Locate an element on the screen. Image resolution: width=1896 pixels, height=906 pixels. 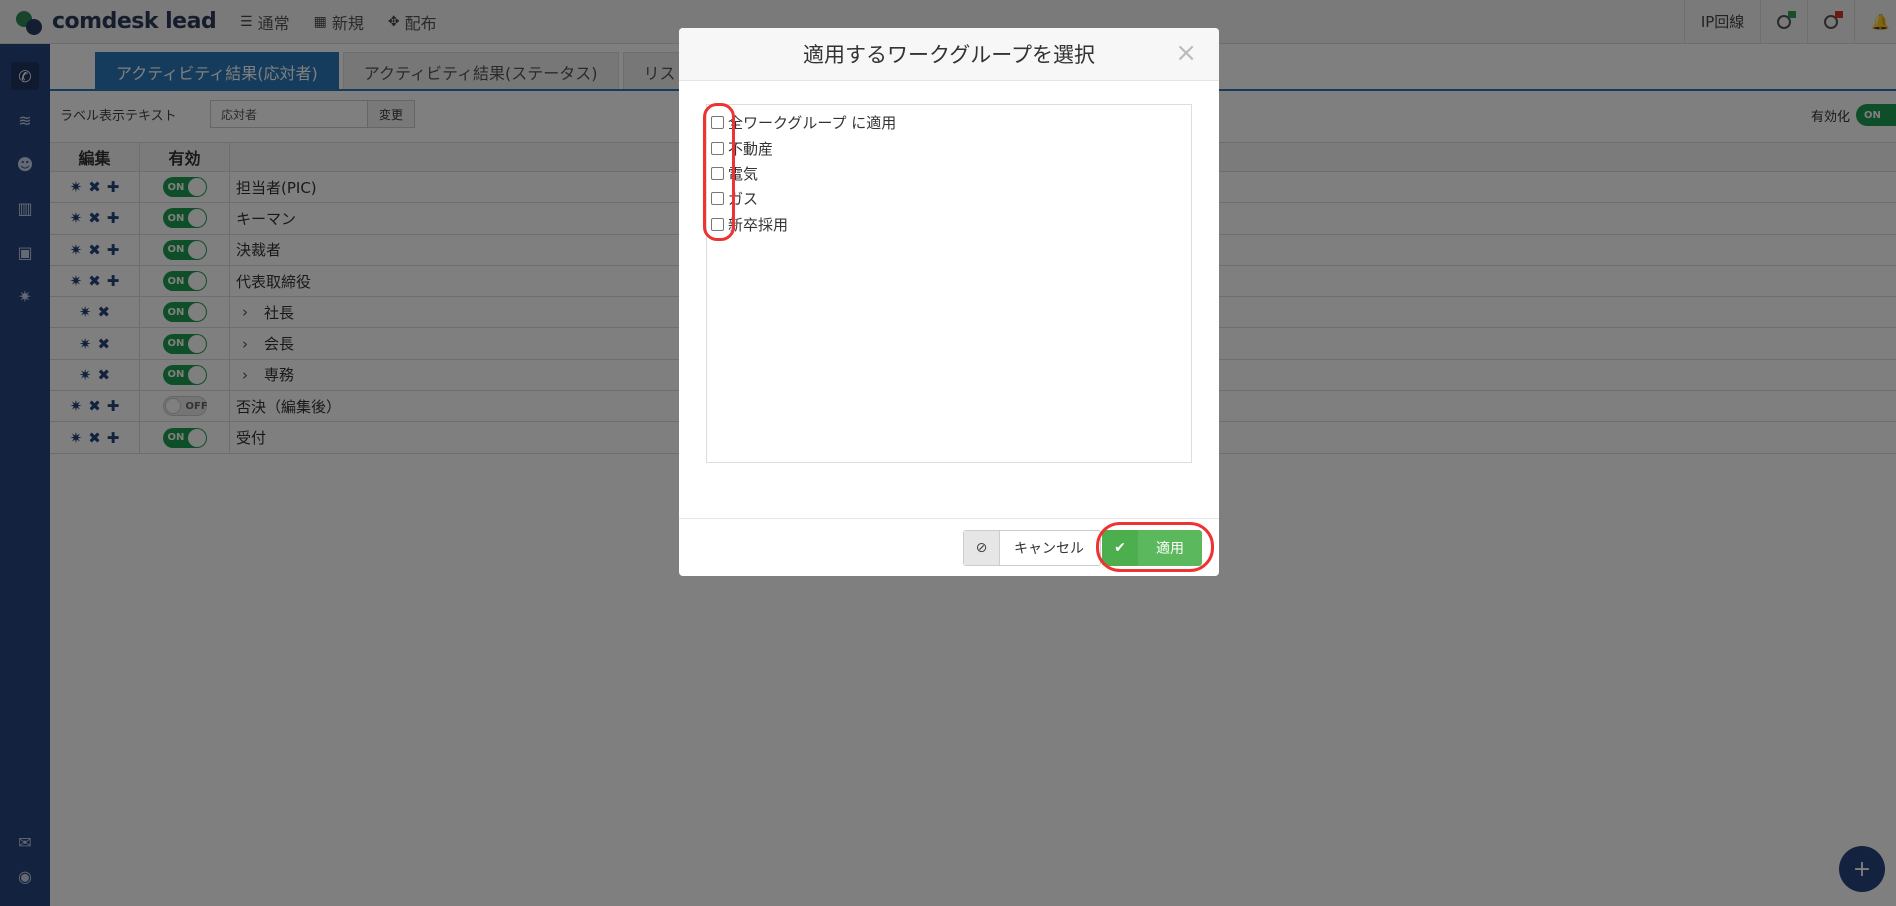
workgroup-option: 全ワークグループ に適用 is located at coordinates (949, 122).